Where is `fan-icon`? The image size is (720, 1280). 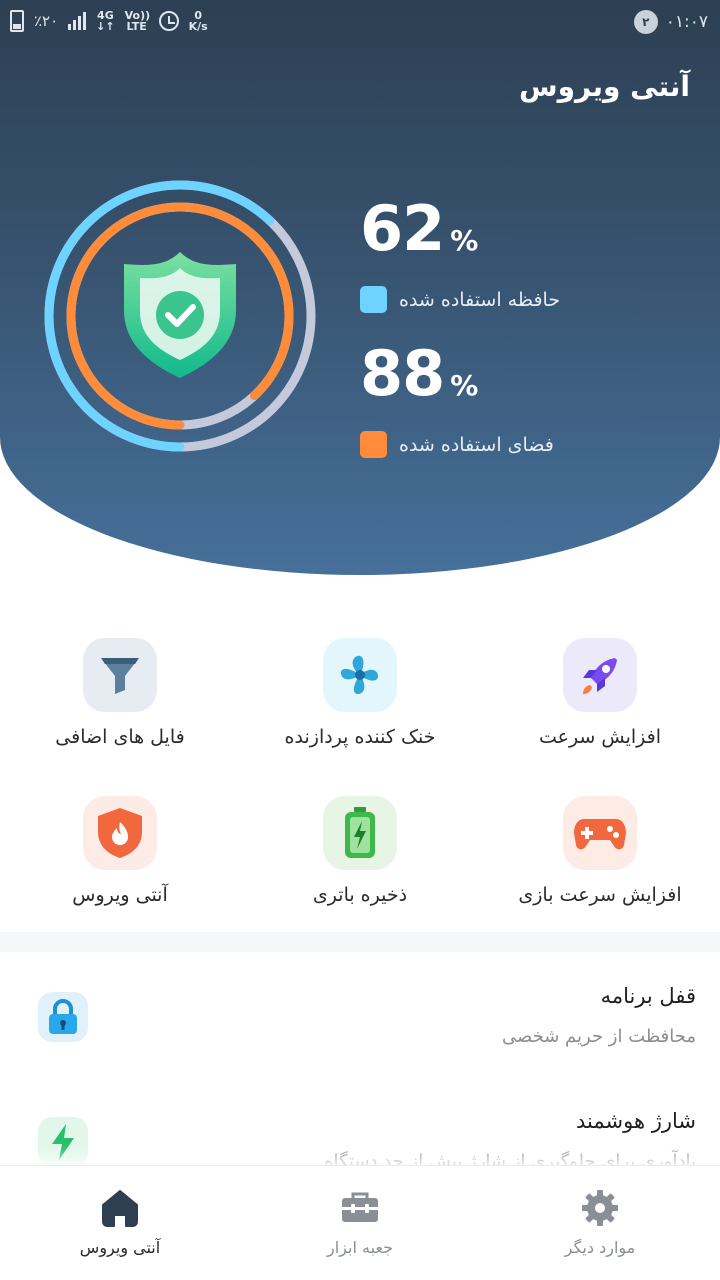
fan-icon is located at coordinates (360, 675).